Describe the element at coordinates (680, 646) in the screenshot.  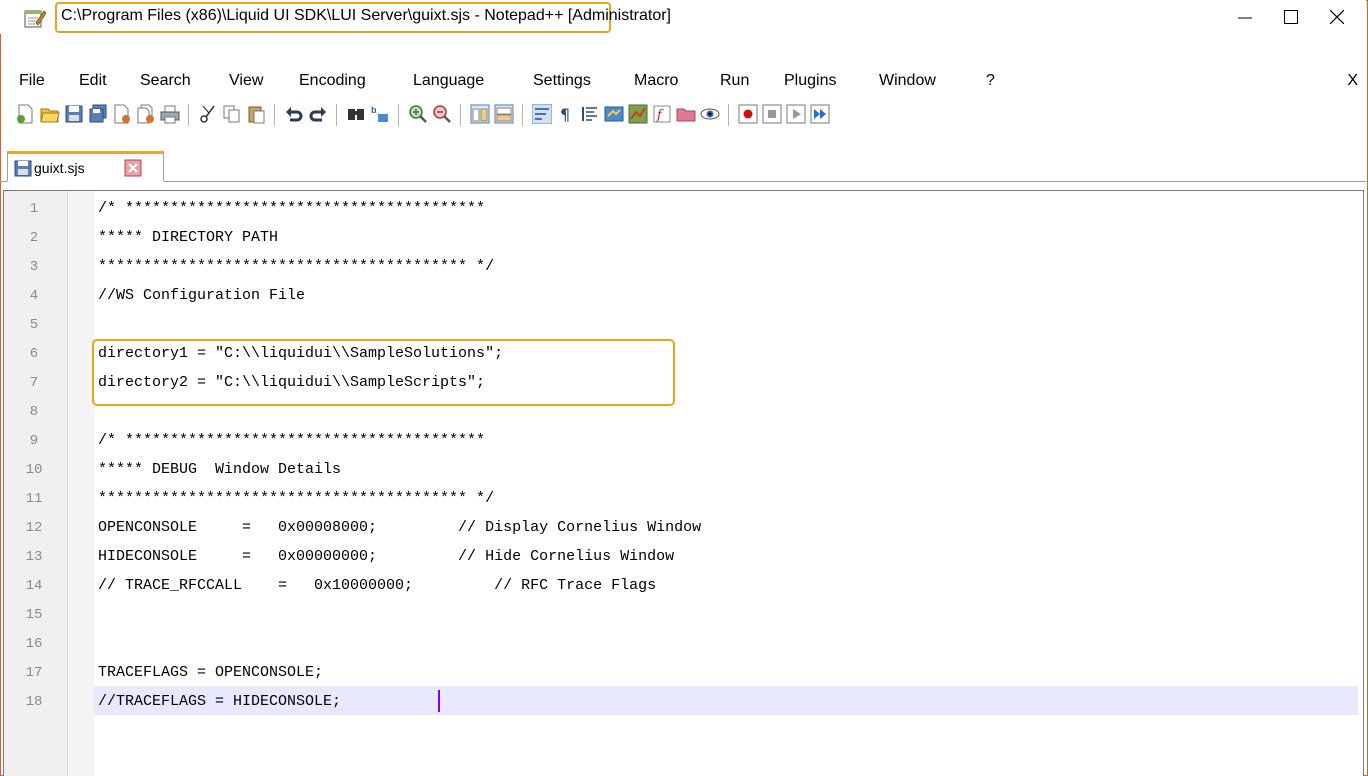
I see `code-line: 16` at that location.